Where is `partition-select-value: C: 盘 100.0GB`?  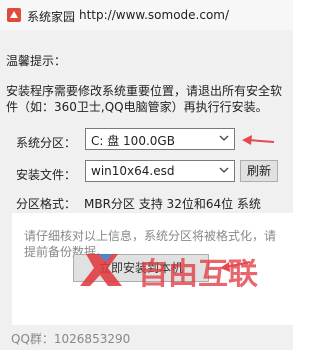 partition-select-value: C: 盘 100.0GB is located at coordinates (133, 141).